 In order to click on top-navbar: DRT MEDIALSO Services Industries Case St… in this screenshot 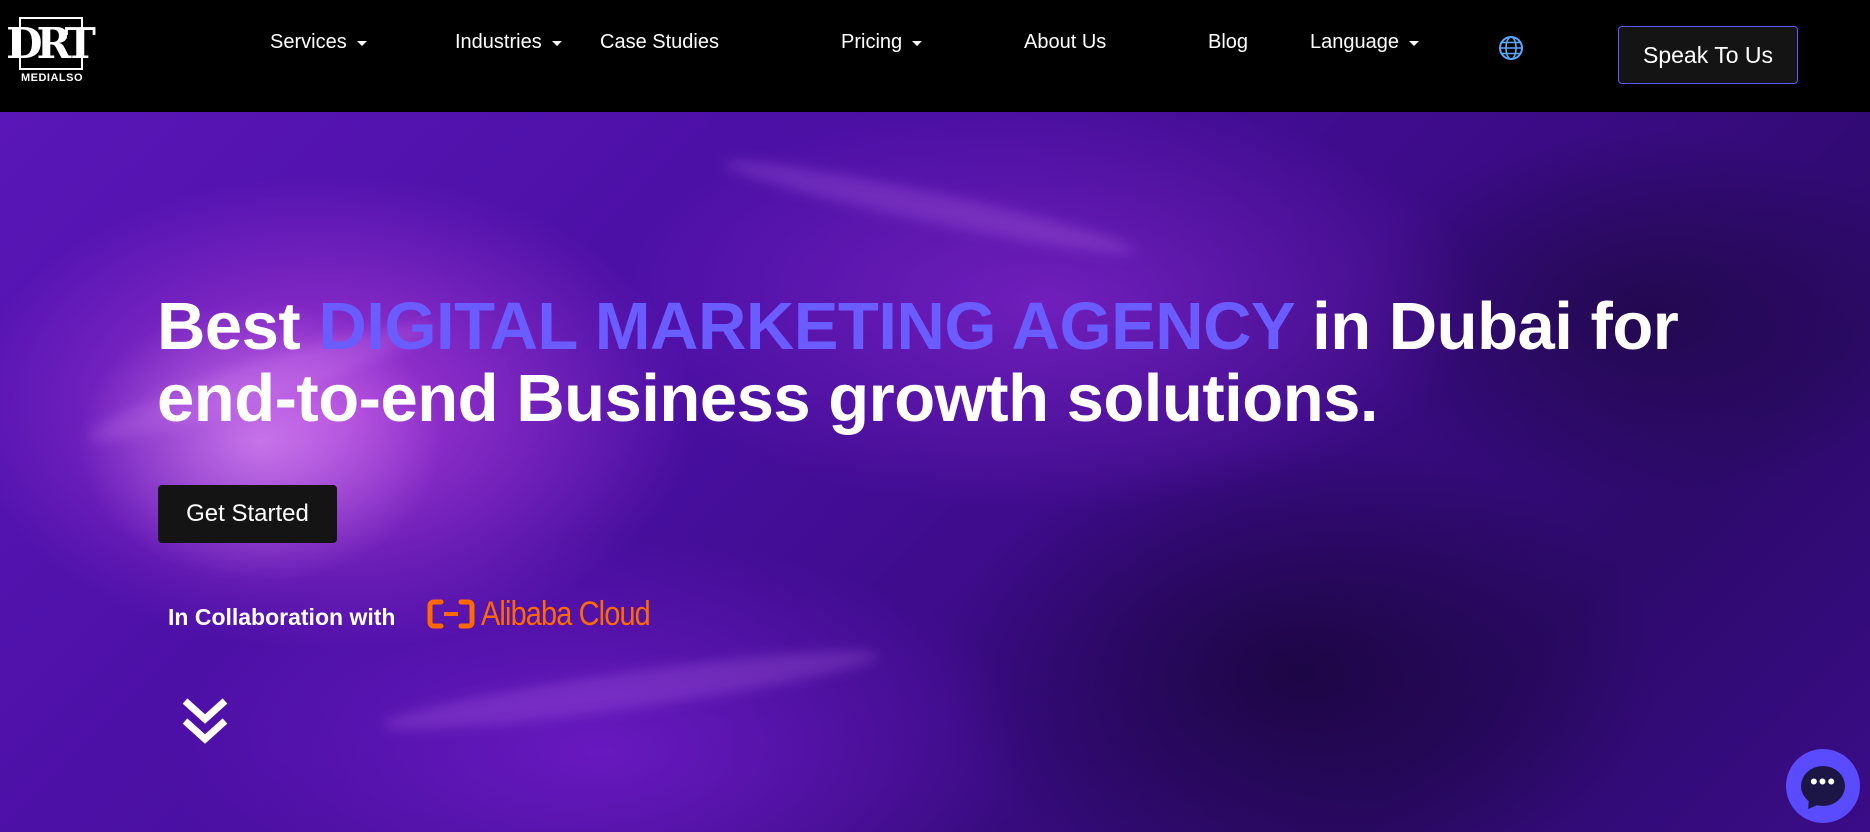, I will do `click(935, 56)`.